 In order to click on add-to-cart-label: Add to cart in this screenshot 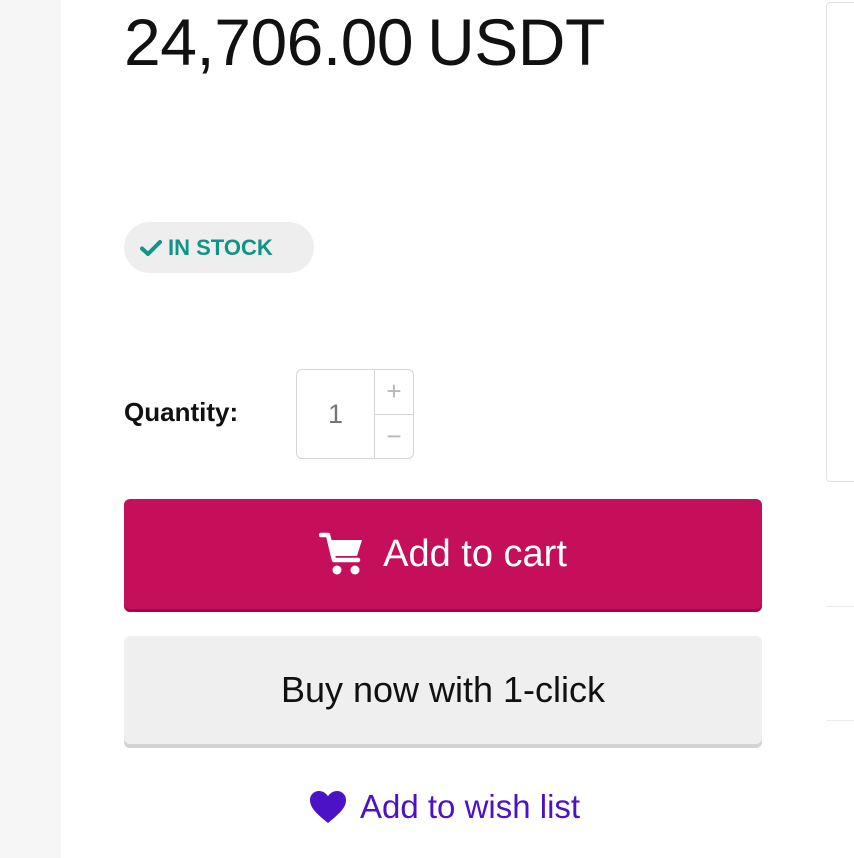, I will do `click(475, 553)`.